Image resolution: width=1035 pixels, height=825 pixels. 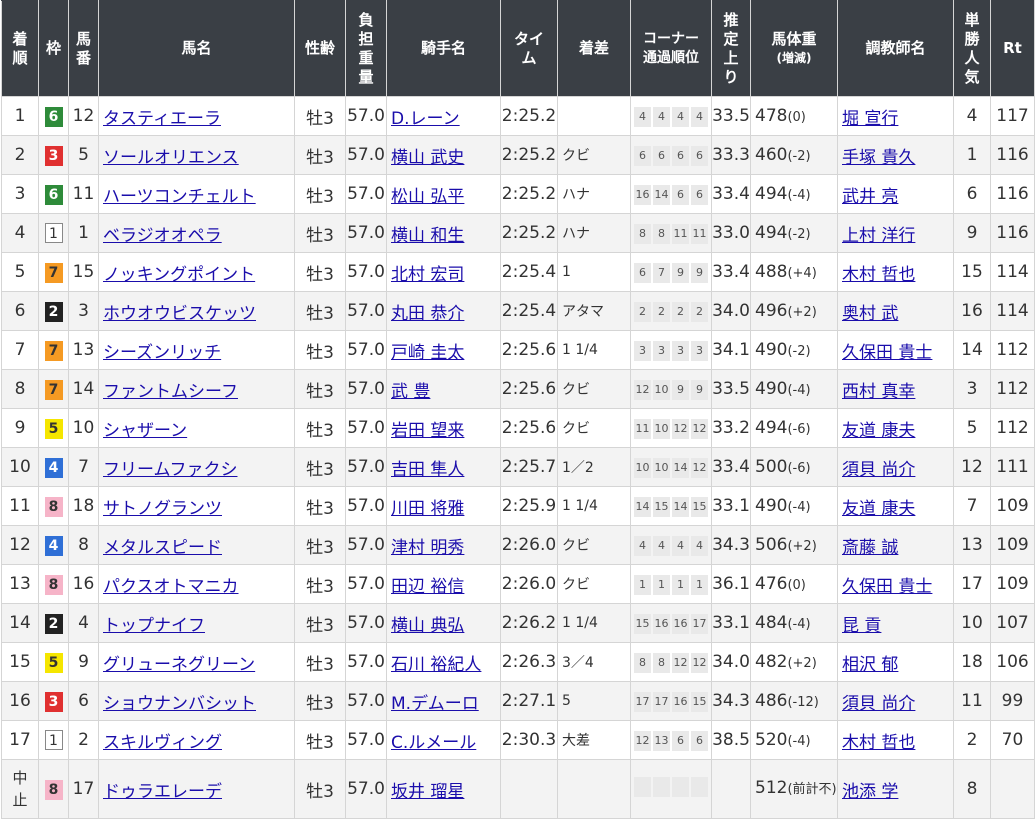 What do you see at coordinates (671, 789) in the screenshot?
I see `corner-cell` at bounding box center [671, 789].